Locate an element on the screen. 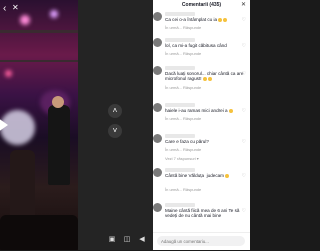 This screenshot has height=251, width=320. comment-text: Ca cei o-a întâmplat cu ia is located at coordinates (206, 19).